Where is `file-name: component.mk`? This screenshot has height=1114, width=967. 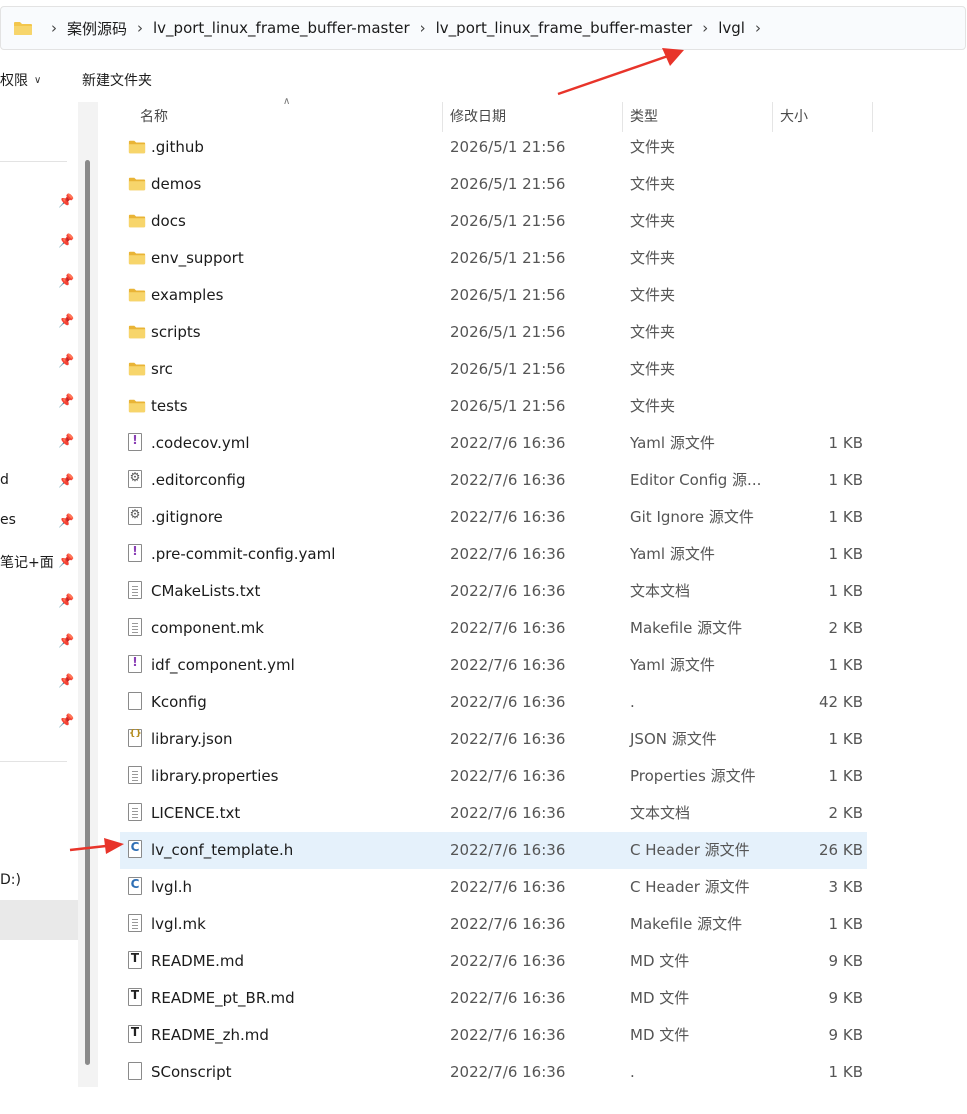 file-name: component.mk is located at coordinates (207, 628).